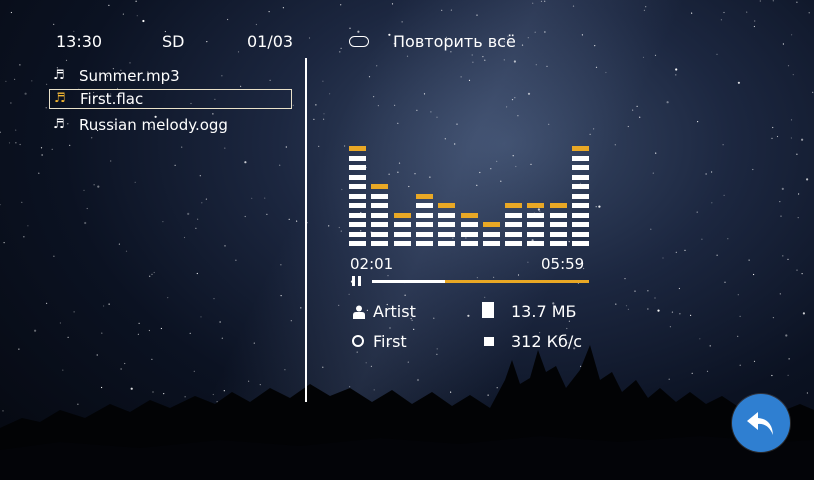 The height and width of the screenshot is (480, 814). What do you see at coordinates (544, 311) in the screenshot?
I see `file-size-label: 13.7 МБ` at bounding box center [544, 311].